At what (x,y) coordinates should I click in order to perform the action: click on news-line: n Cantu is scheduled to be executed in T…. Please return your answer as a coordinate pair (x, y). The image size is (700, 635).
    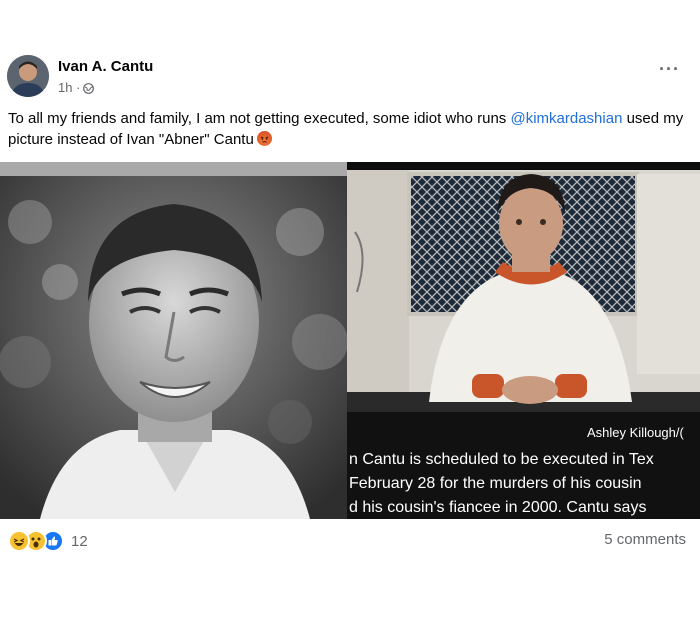
    Looking at the image, I should click on (501, 459).